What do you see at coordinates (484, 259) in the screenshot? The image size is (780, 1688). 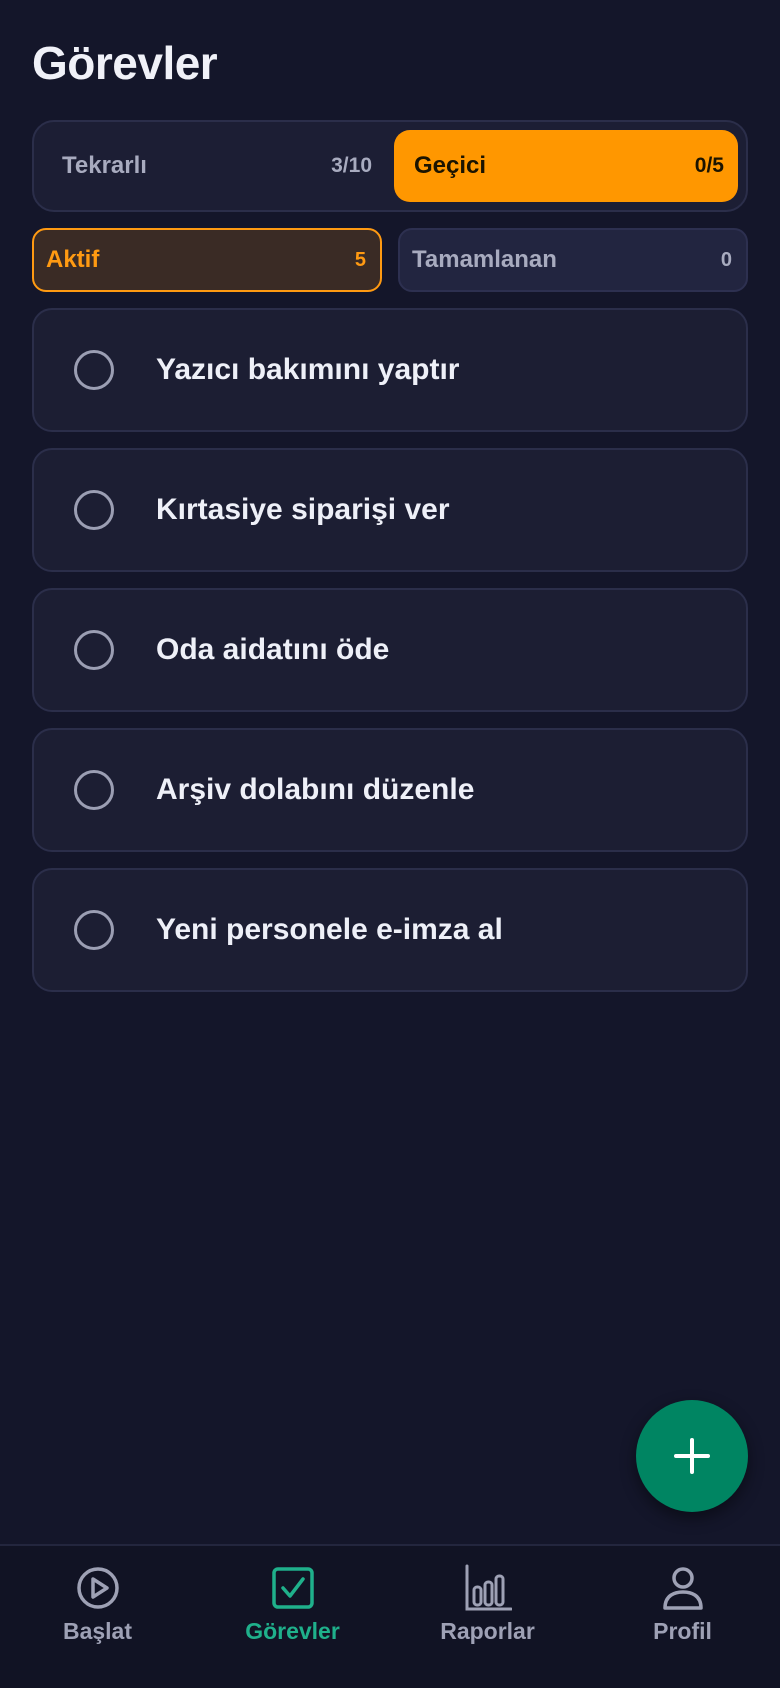 I see `filter-completed-label: Tamamlanan` at bounding box center [484, 259].